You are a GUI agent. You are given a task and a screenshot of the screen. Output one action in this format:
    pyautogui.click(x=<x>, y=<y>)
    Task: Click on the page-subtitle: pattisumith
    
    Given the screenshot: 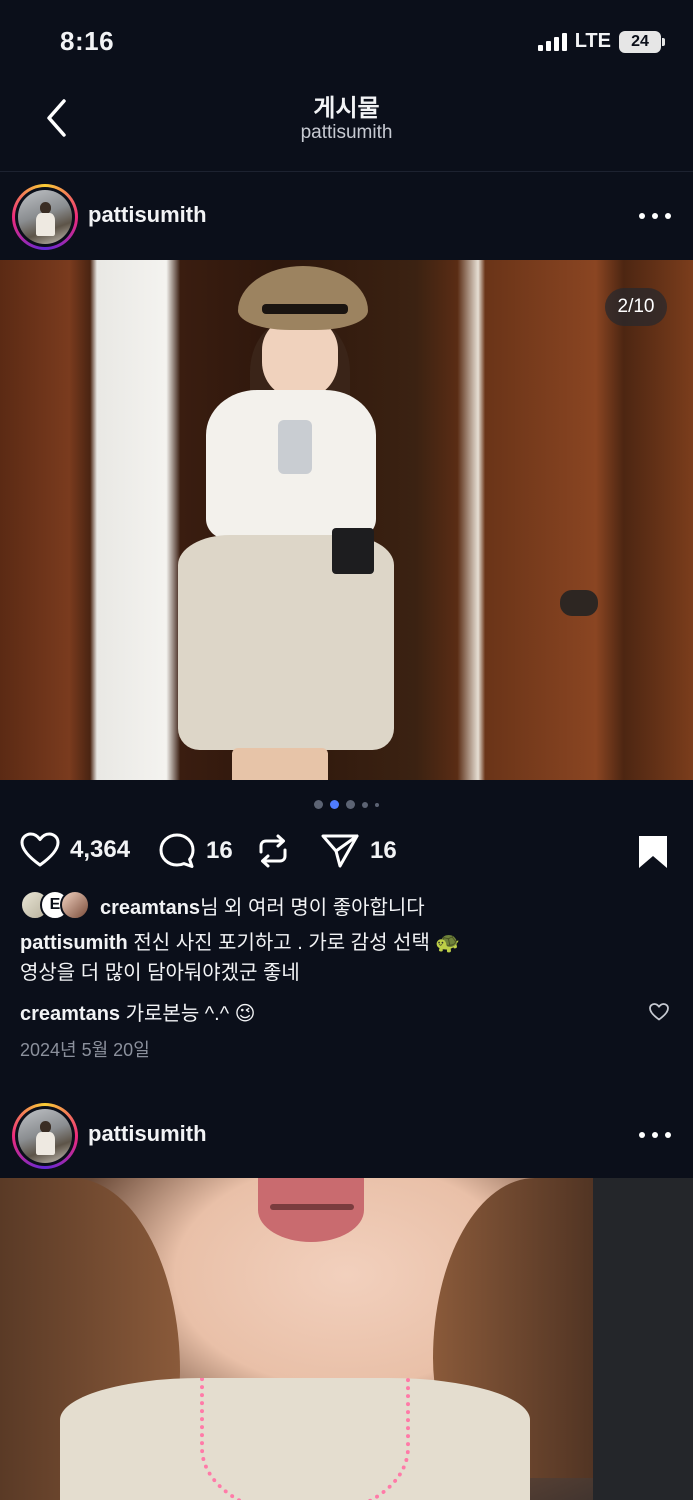 What is the action you would take?
    pyautogui.click(x=346, y=133)
    